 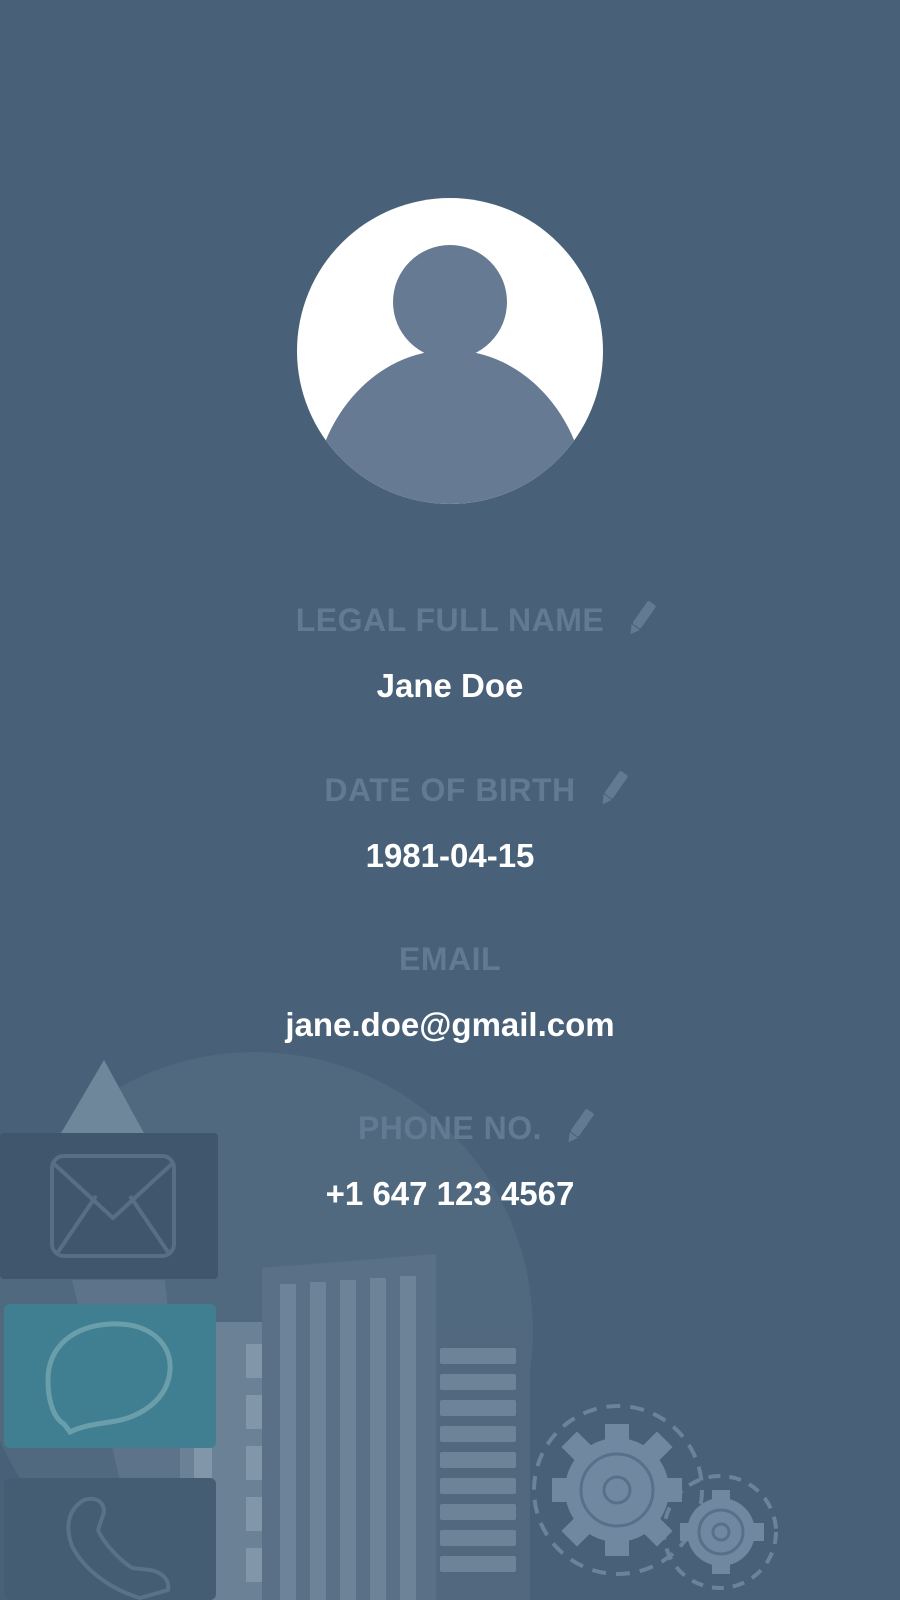 What do you see at coordinates (450, 653) in the screenshot?
I see `field-legal-full-name: LEGAL FULL NAME Jane Doe` at bounding box center [450, 653].